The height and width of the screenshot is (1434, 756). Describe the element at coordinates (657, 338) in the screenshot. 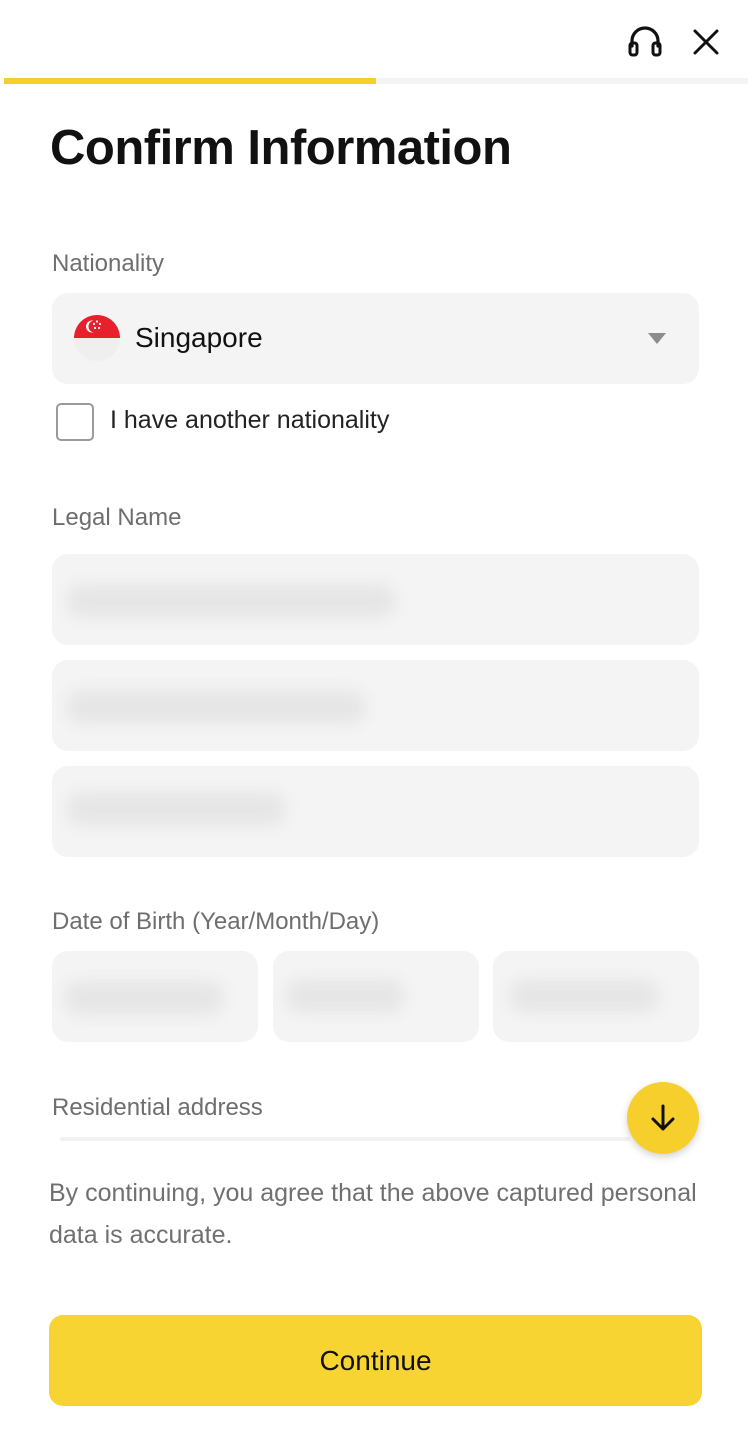

I see `chevron-down-icon` at that location.